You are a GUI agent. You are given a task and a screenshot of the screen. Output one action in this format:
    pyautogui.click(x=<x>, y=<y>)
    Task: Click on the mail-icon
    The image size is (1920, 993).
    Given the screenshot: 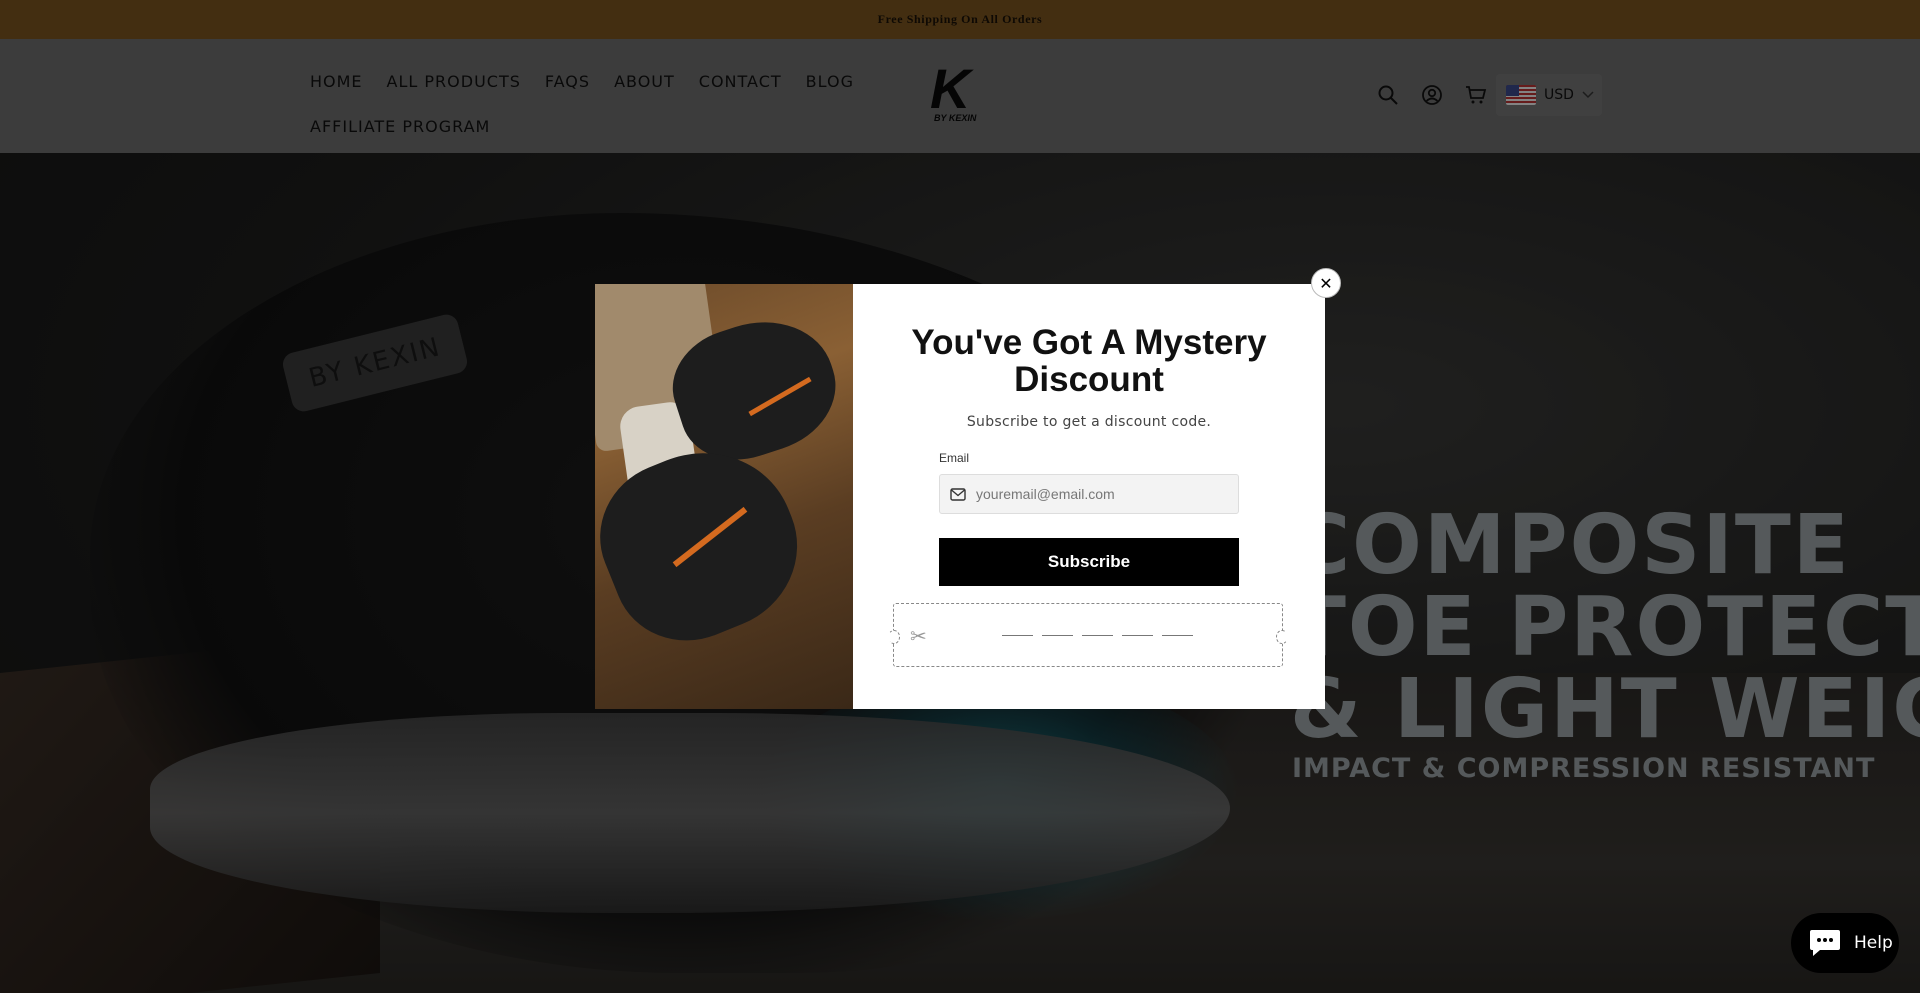 What is the action you would take?
    pyautogui.click(x=958, y=494)
    